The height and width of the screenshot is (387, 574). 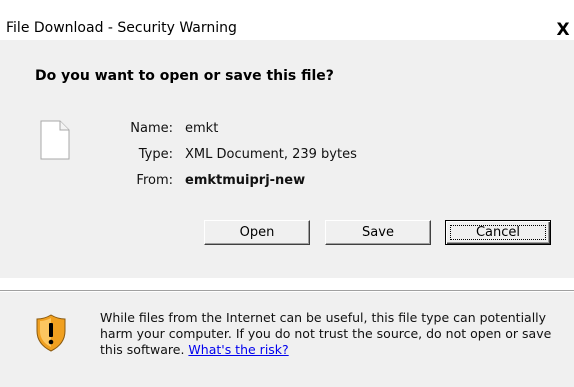 I want to click on file-type-label: Type:, so click(x=155, y=154).